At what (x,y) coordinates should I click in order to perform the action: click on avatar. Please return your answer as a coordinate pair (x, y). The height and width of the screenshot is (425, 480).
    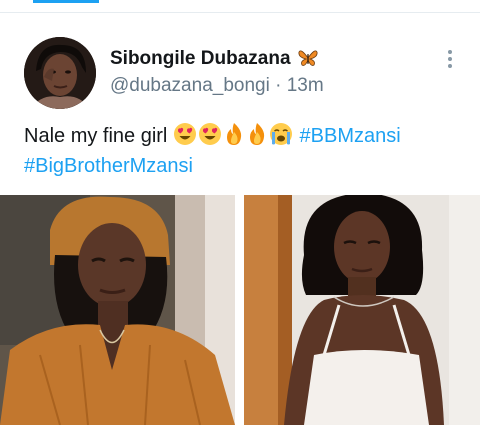
    Looking at the image, I should click on (60, 73).